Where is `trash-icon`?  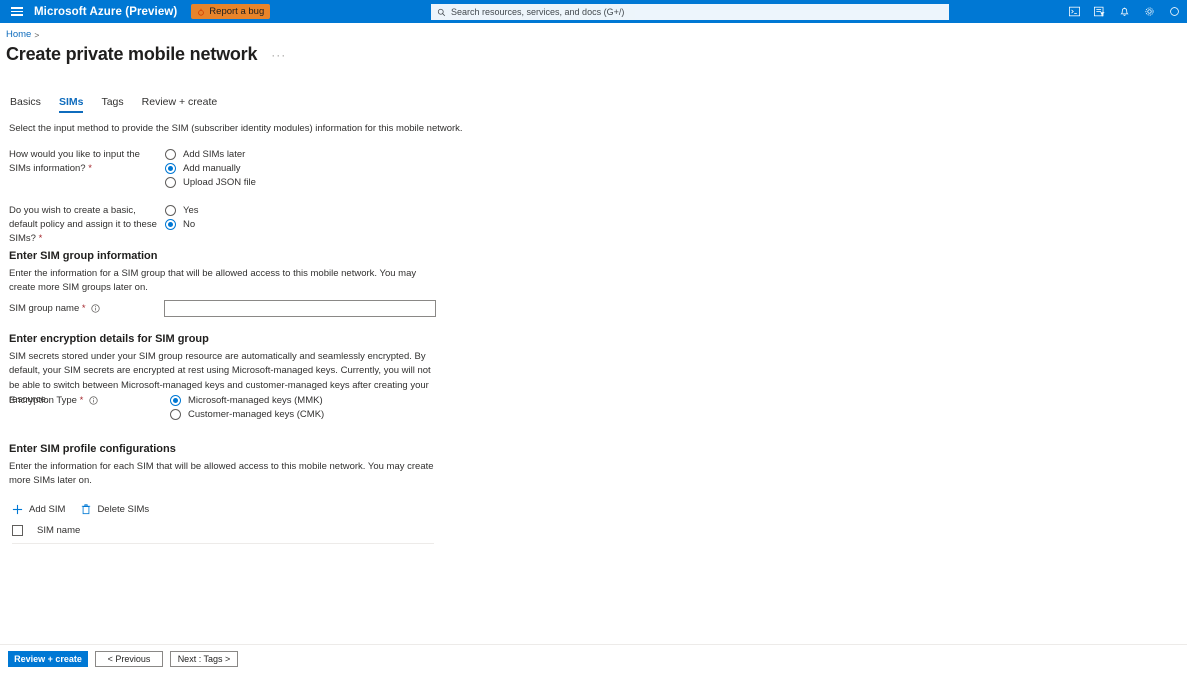 trash-icon is located at coordinates (86, 509).